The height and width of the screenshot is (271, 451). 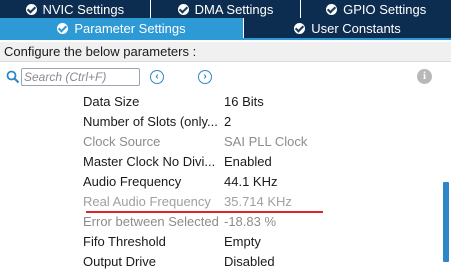 What do you see at coordinates (385, 9) in the screenshot?
I see `tab-label: GPIO Settings` at bounding box center [385, 9].